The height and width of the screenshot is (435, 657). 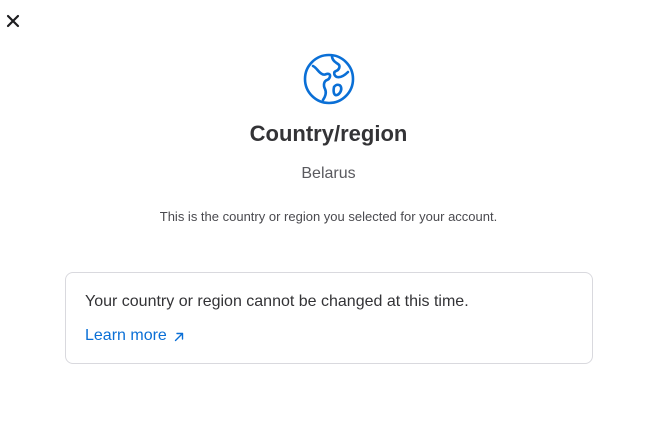 I want to click on close-icon, so click(x=13, y=21).